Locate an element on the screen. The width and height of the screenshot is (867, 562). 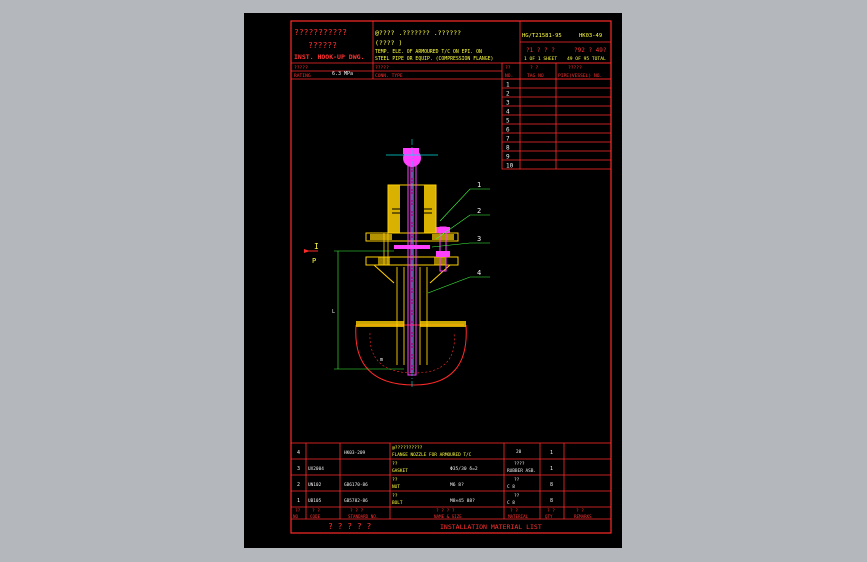
tag-hdr-pipe-en: PIPE(VESSEL) NO. is located at coordinates (580, 76).